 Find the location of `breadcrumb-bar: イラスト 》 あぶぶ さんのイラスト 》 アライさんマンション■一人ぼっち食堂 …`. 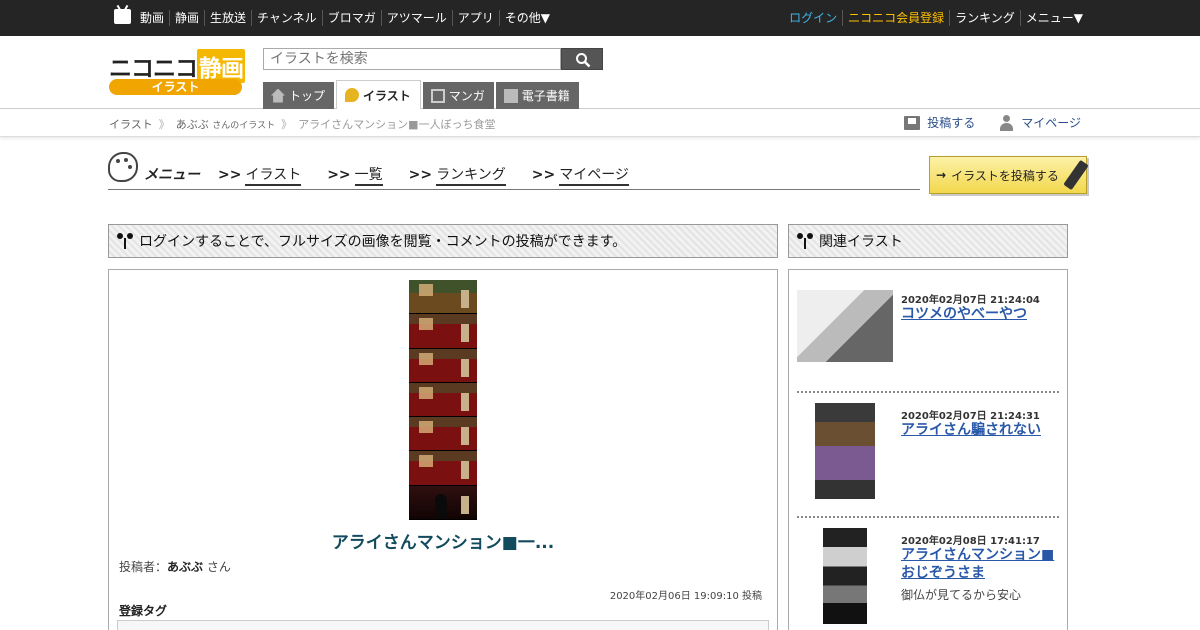

breadcrumb-bar: イラスト 》 あぶぶ さんのイラスト 》 アライさんマンション■一人ぼっち食堂 … is located at coordinates (600, 123).